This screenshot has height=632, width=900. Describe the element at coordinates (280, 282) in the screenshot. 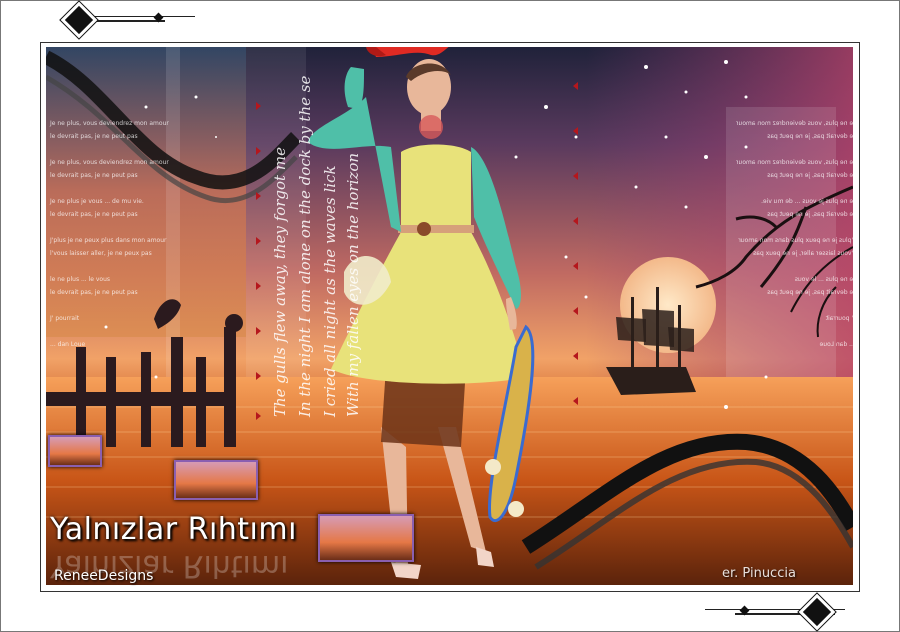

I see `poem-line-1: The gulls flew away, they forgot me` at that location.